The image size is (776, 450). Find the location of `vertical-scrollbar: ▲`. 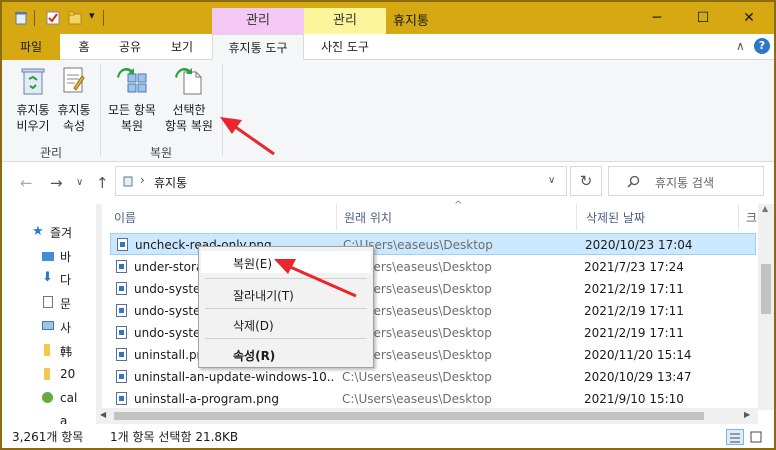

vertical-scrollbar: ▲ is located at coordinates (766, 307).